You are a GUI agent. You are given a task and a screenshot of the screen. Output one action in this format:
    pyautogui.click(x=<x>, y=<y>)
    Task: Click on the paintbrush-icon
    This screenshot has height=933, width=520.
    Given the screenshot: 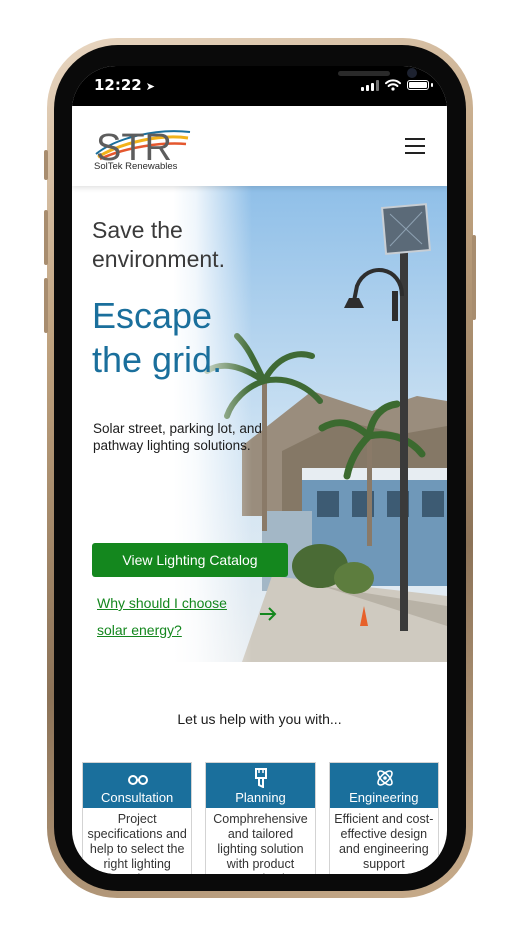 What is the action you would take?
    pyautogui.click(x=261, y=778)
    